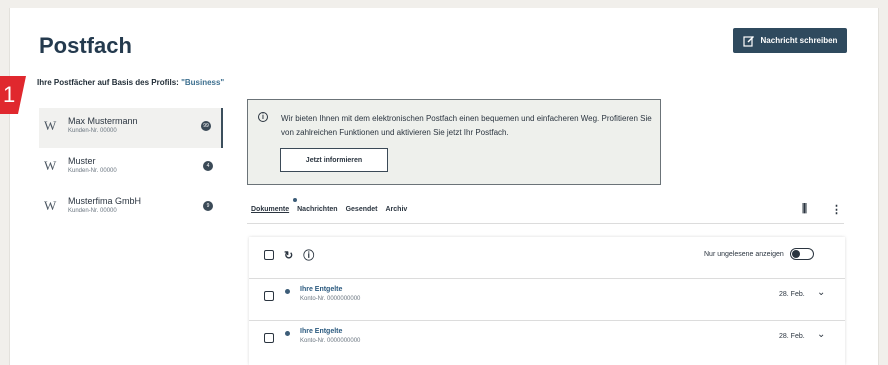 The image size is (888, 365). What do you see at coordinates (131, 208) in the screenshot?
I see `account-item: W Musterfima GmbH Kunden-Nr. 00000 9` at bounding box center [131, 208].